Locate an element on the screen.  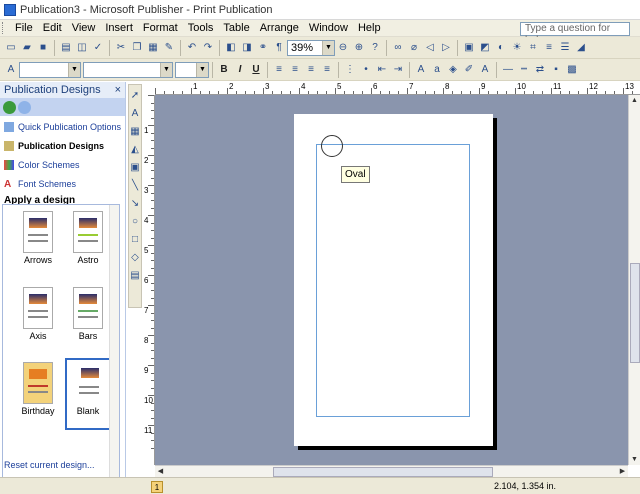
gallery-scrollbar is located at coordinates (114, 349).